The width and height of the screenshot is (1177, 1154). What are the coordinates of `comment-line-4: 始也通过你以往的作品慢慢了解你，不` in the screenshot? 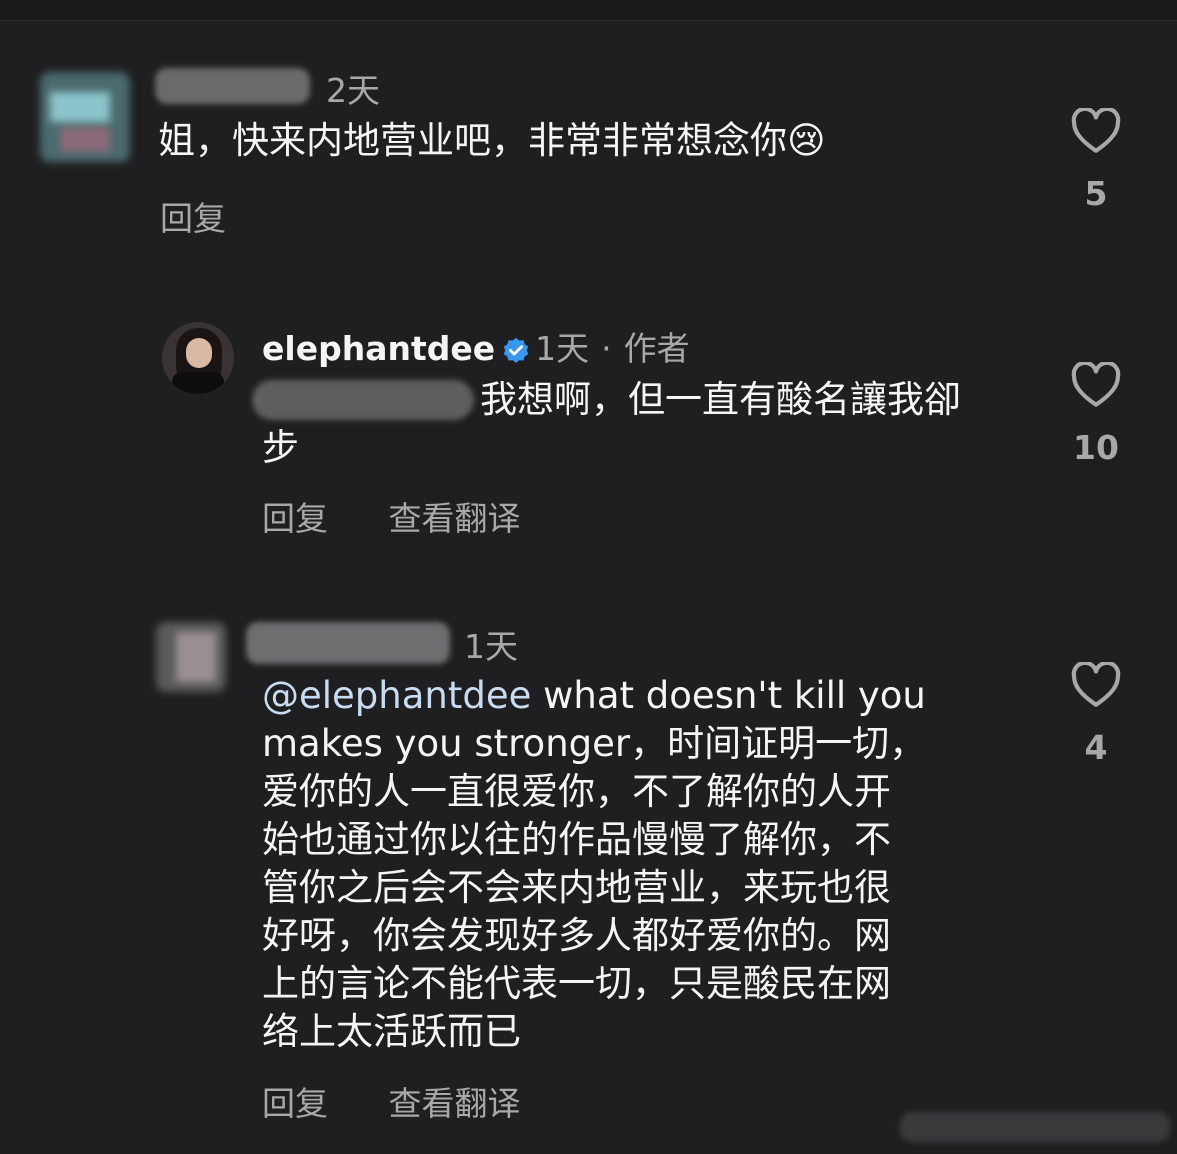 It's located at (576, 839).